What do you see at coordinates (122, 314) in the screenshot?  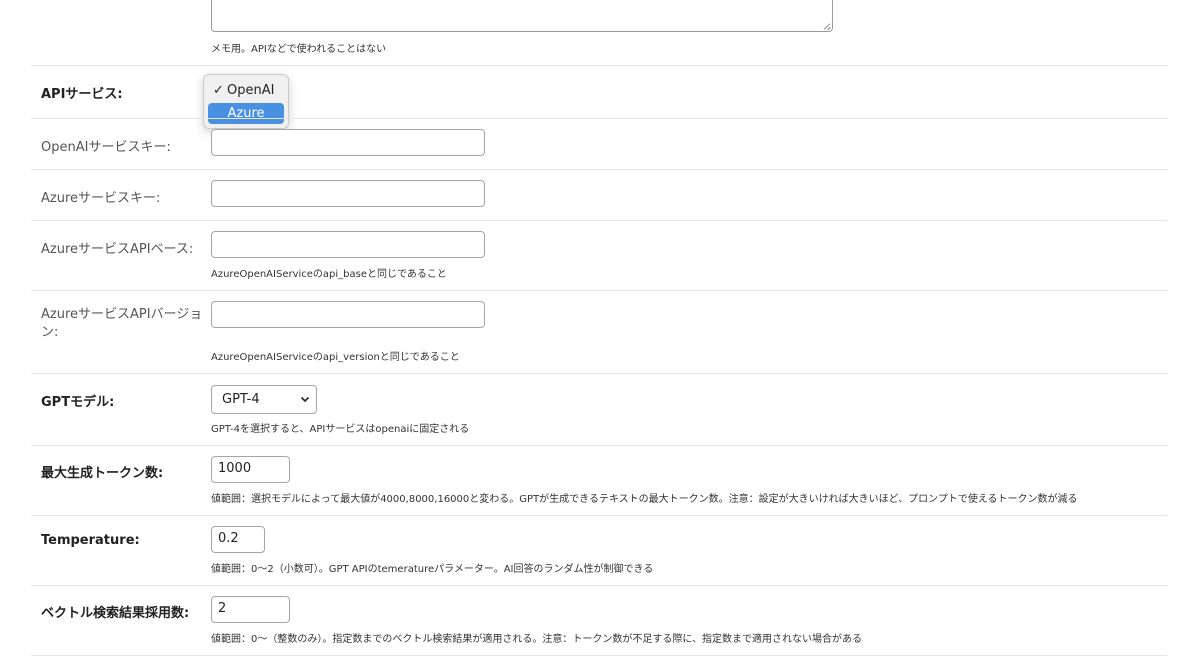 I see `azure-version-label: AzureサービスAPIバージョ` at bounding box center [122, 314].